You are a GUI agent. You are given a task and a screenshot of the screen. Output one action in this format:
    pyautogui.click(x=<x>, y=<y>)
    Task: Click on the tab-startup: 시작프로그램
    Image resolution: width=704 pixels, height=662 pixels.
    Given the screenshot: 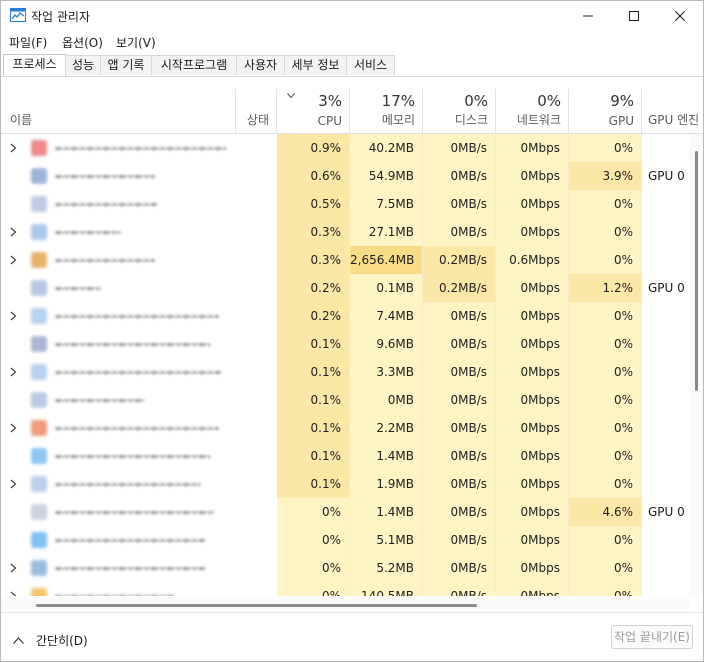 What is the action you would take?
    pyautogui.click(x=194, y=65)
    